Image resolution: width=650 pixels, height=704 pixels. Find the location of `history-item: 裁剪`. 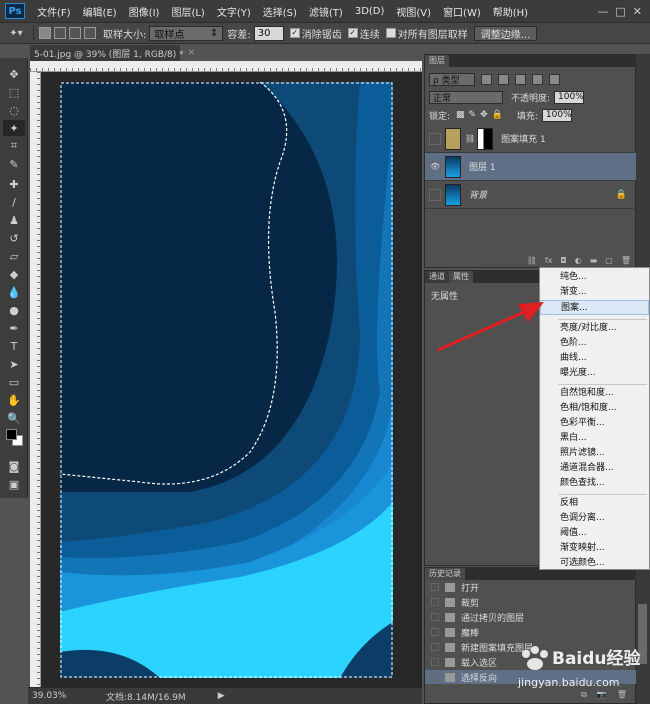

history-item: 裁剪 is located at coordinates (531, 602).